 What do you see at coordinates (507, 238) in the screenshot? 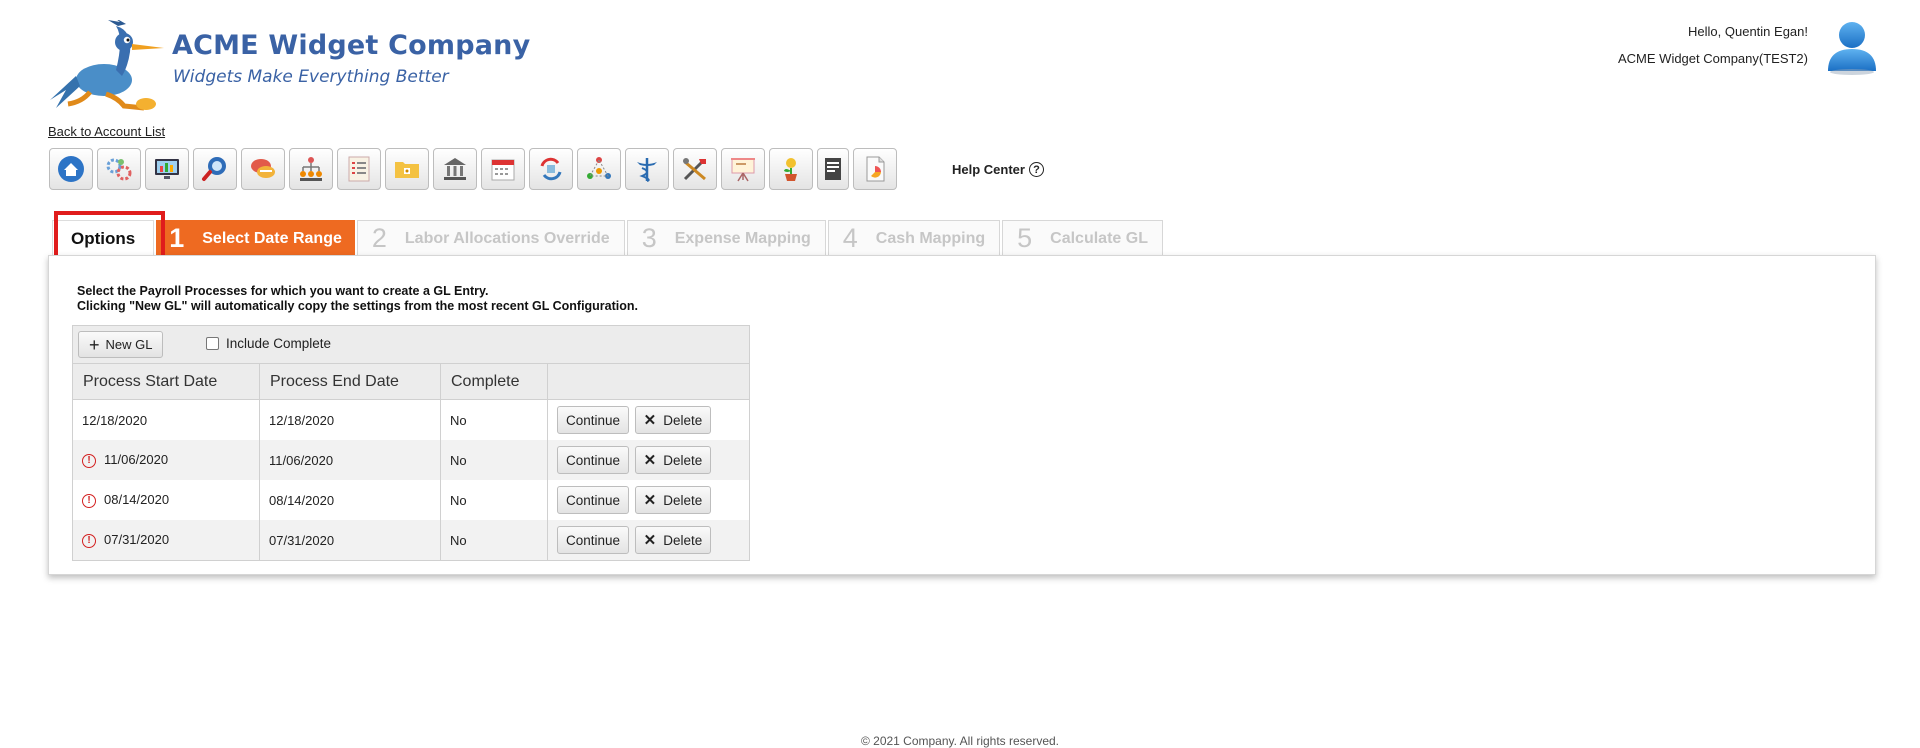
I see `tab-label: Labor Allocations Override` at bounding box center [507, 238].